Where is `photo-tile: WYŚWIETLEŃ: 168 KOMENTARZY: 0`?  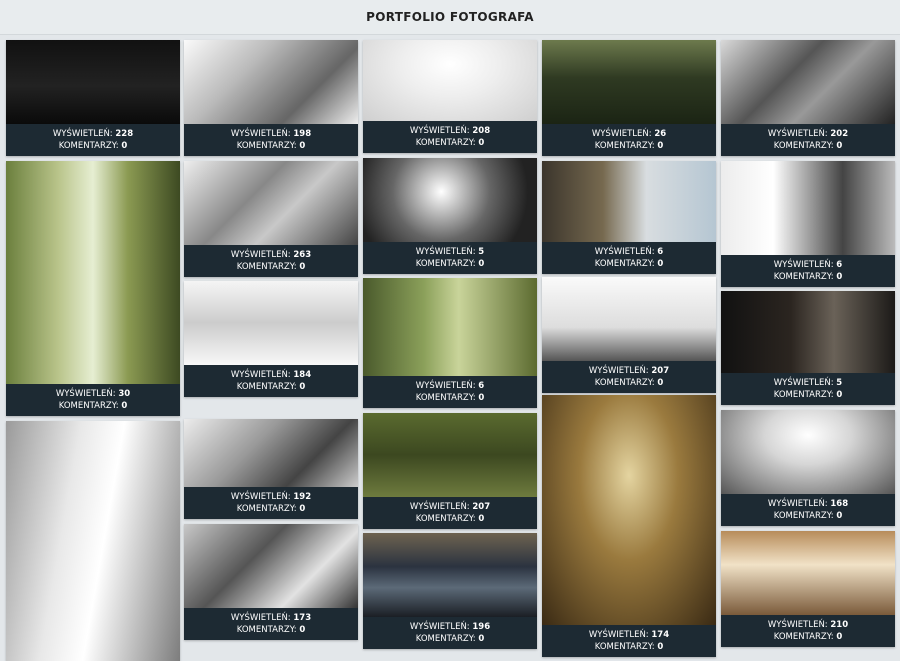 photo-tile: WYŚWIETLEŃ: 168 KOMENTARZY: 0 is located at coordinates (808, 468).